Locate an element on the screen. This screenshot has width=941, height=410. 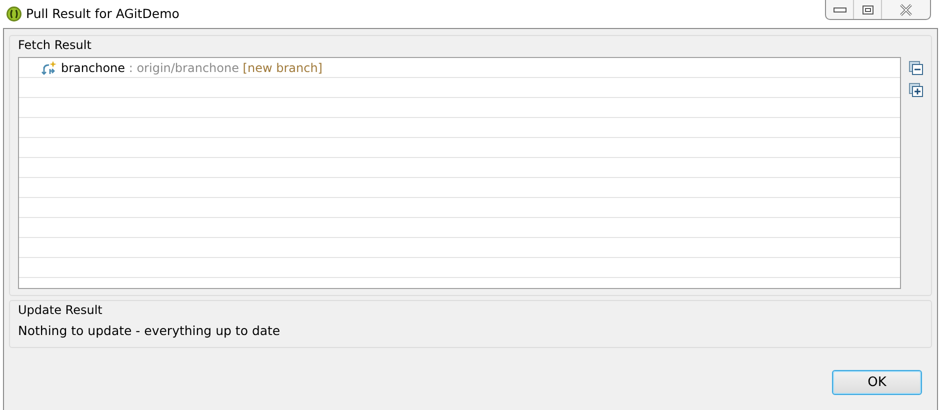
tree-item: branchone : origin/branchone [new branch] is located at coordinates (191, 67).